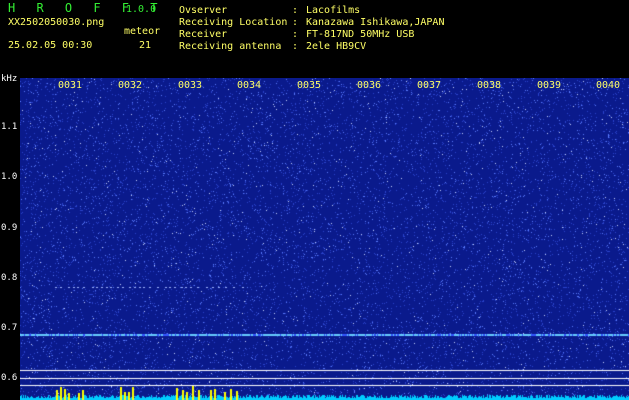 This screenshot has height=400, width=629. I want to click on observer-label: Ovserver, so click(203, 10).